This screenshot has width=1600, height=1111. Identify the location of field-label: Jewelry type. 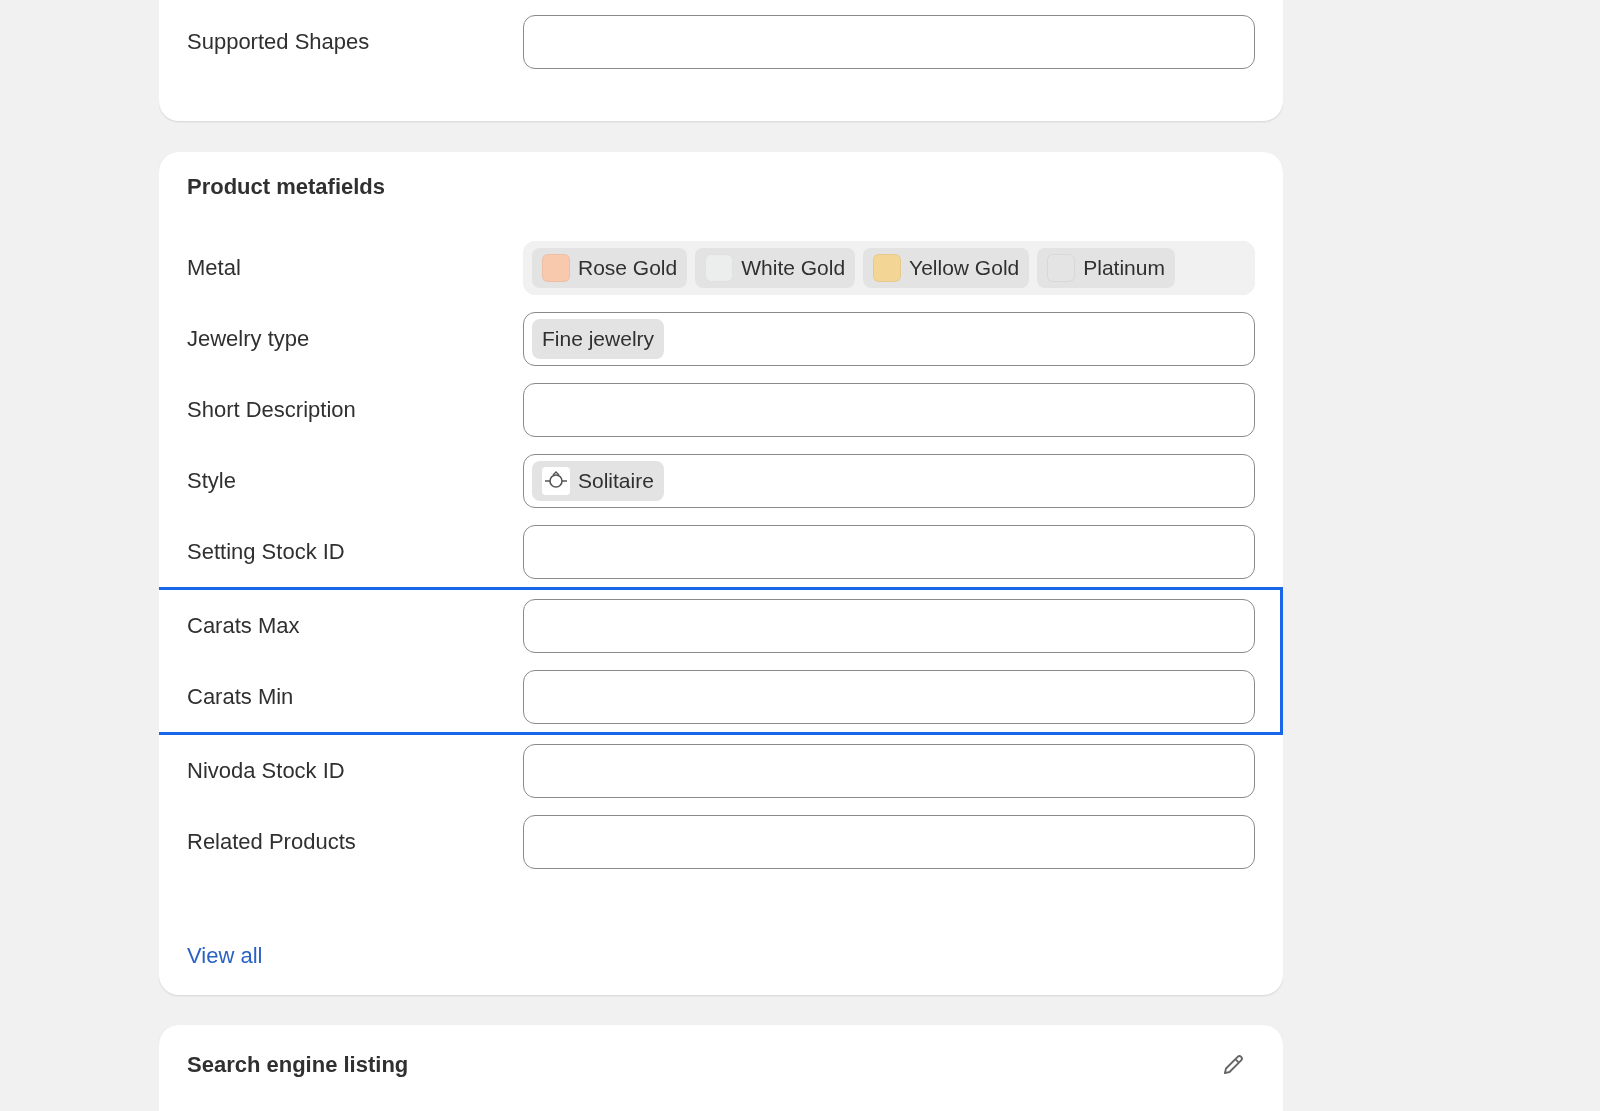
(249, 338).